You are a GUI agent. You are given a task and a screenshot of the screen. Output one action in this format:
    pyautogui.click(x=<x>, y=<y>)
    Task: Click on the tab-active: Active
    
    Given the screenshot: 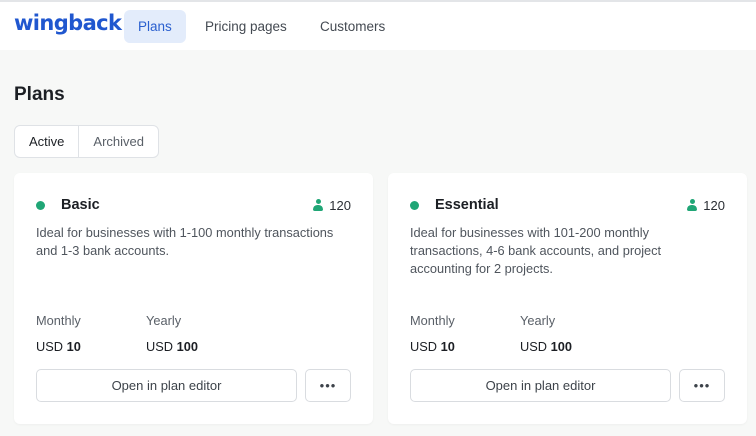 What is the action you would take?
    pyautogui.click(x=47, y=141)
    